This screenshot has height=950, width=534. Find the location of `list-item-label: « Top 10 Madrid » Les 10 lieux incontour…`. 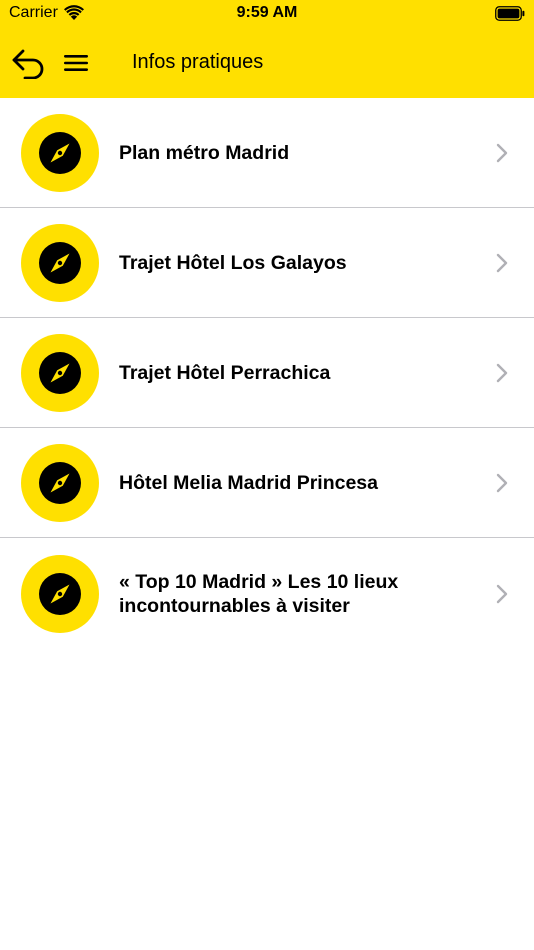

list-item-label: « Top 10 Madrid » Les 10 lieux incontour… is located at coordinates (259, 594).